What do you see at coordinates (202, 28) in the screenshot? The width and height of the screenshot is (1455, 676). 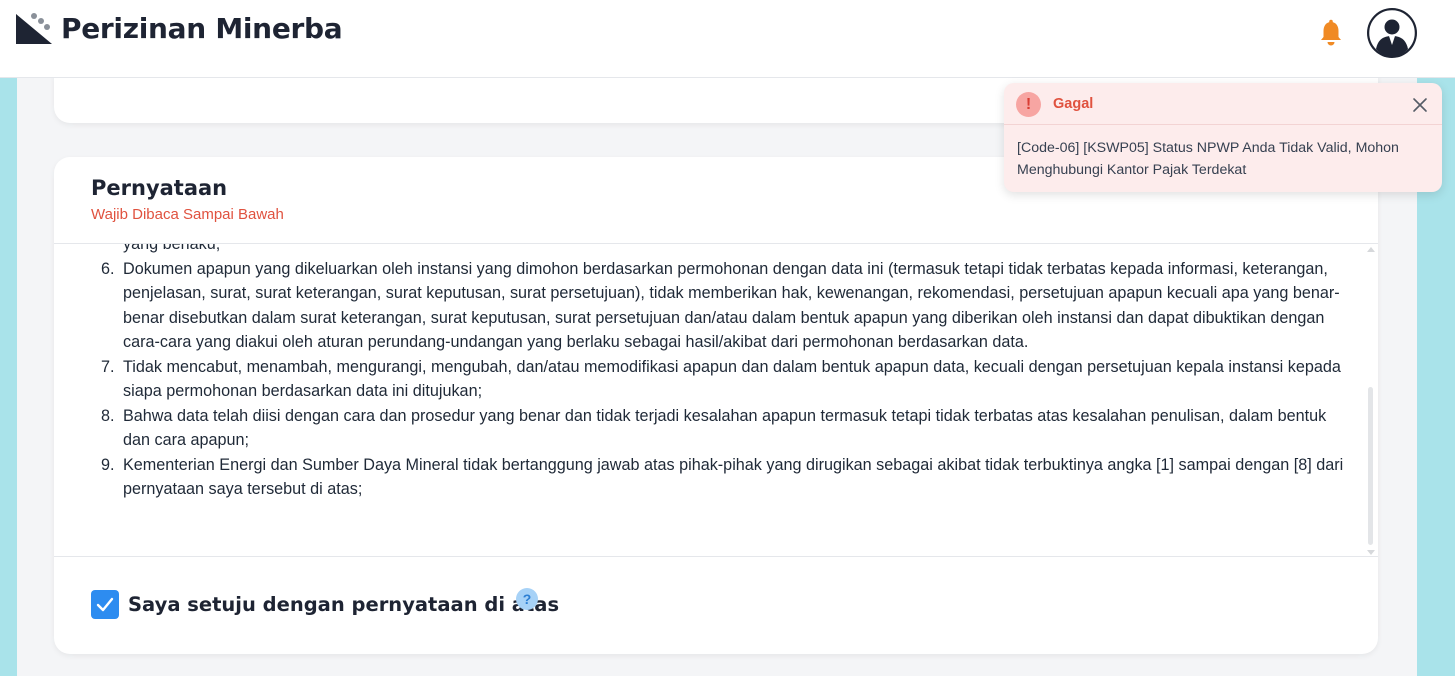 I see `app-title: Perizinan Minerba` at bounding box center [202, 28].